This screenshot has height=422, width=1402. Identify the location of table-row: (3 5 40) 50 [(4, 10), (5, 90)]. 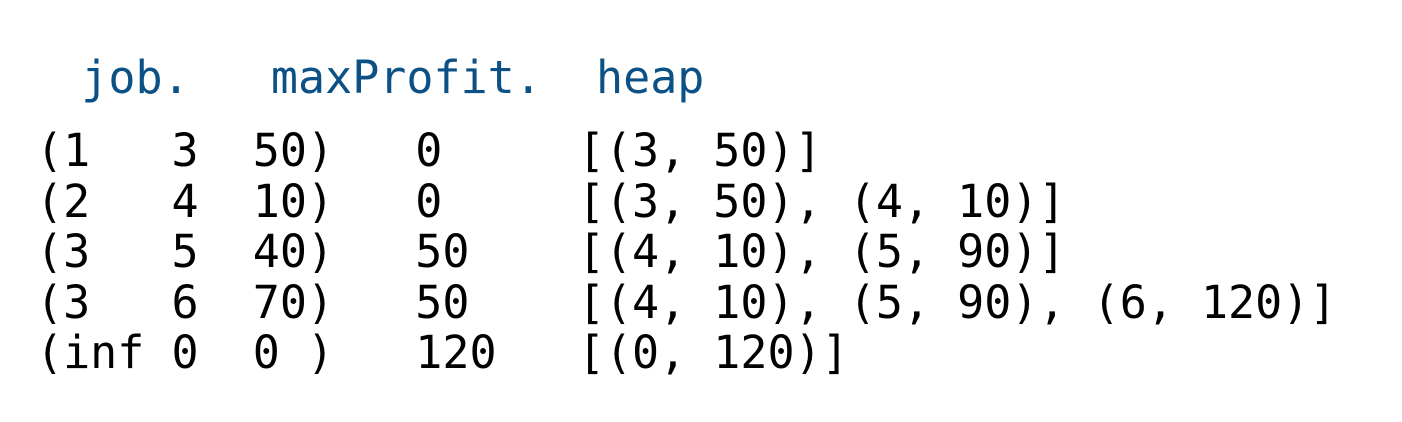
(551, 251).